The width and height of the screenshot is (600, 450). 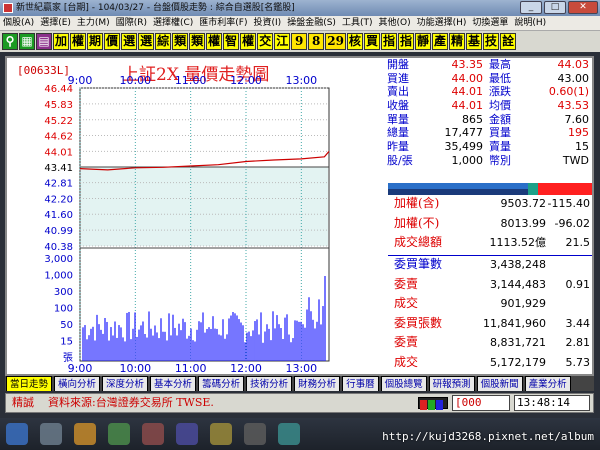 What do you see at coordinates (77, 383) in the screenshot?
I see `tab-1: 橫向分析` at bounding box center [77, 383].